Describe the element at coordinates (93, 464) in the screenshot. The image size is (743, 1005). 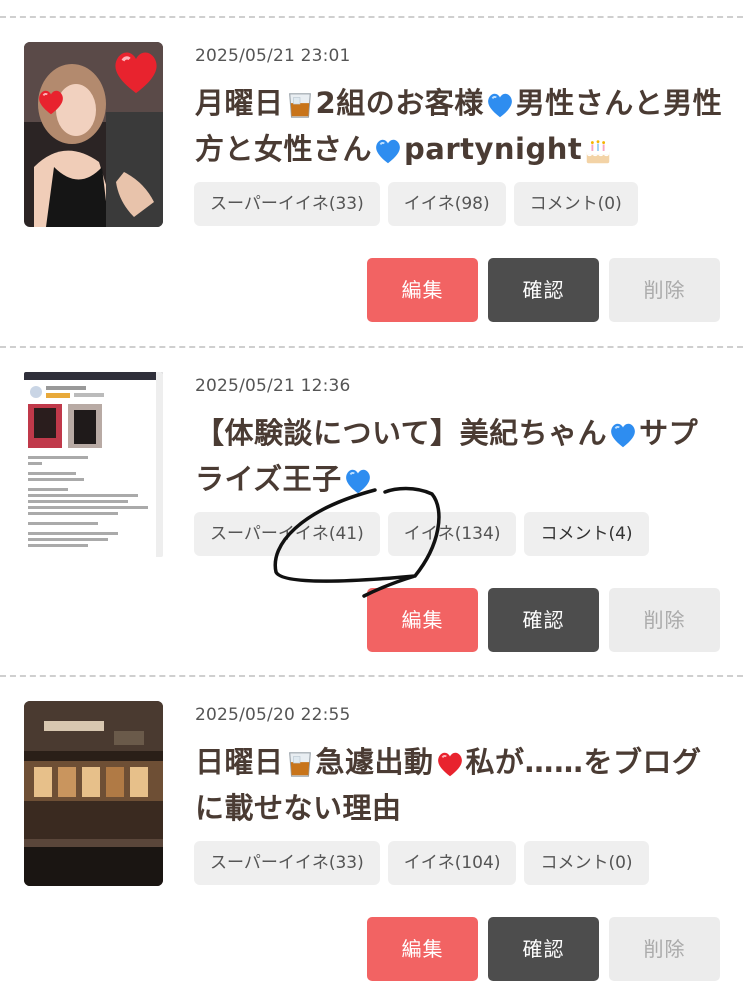
I see `post-thumbnail-review-screenshot` at that location.